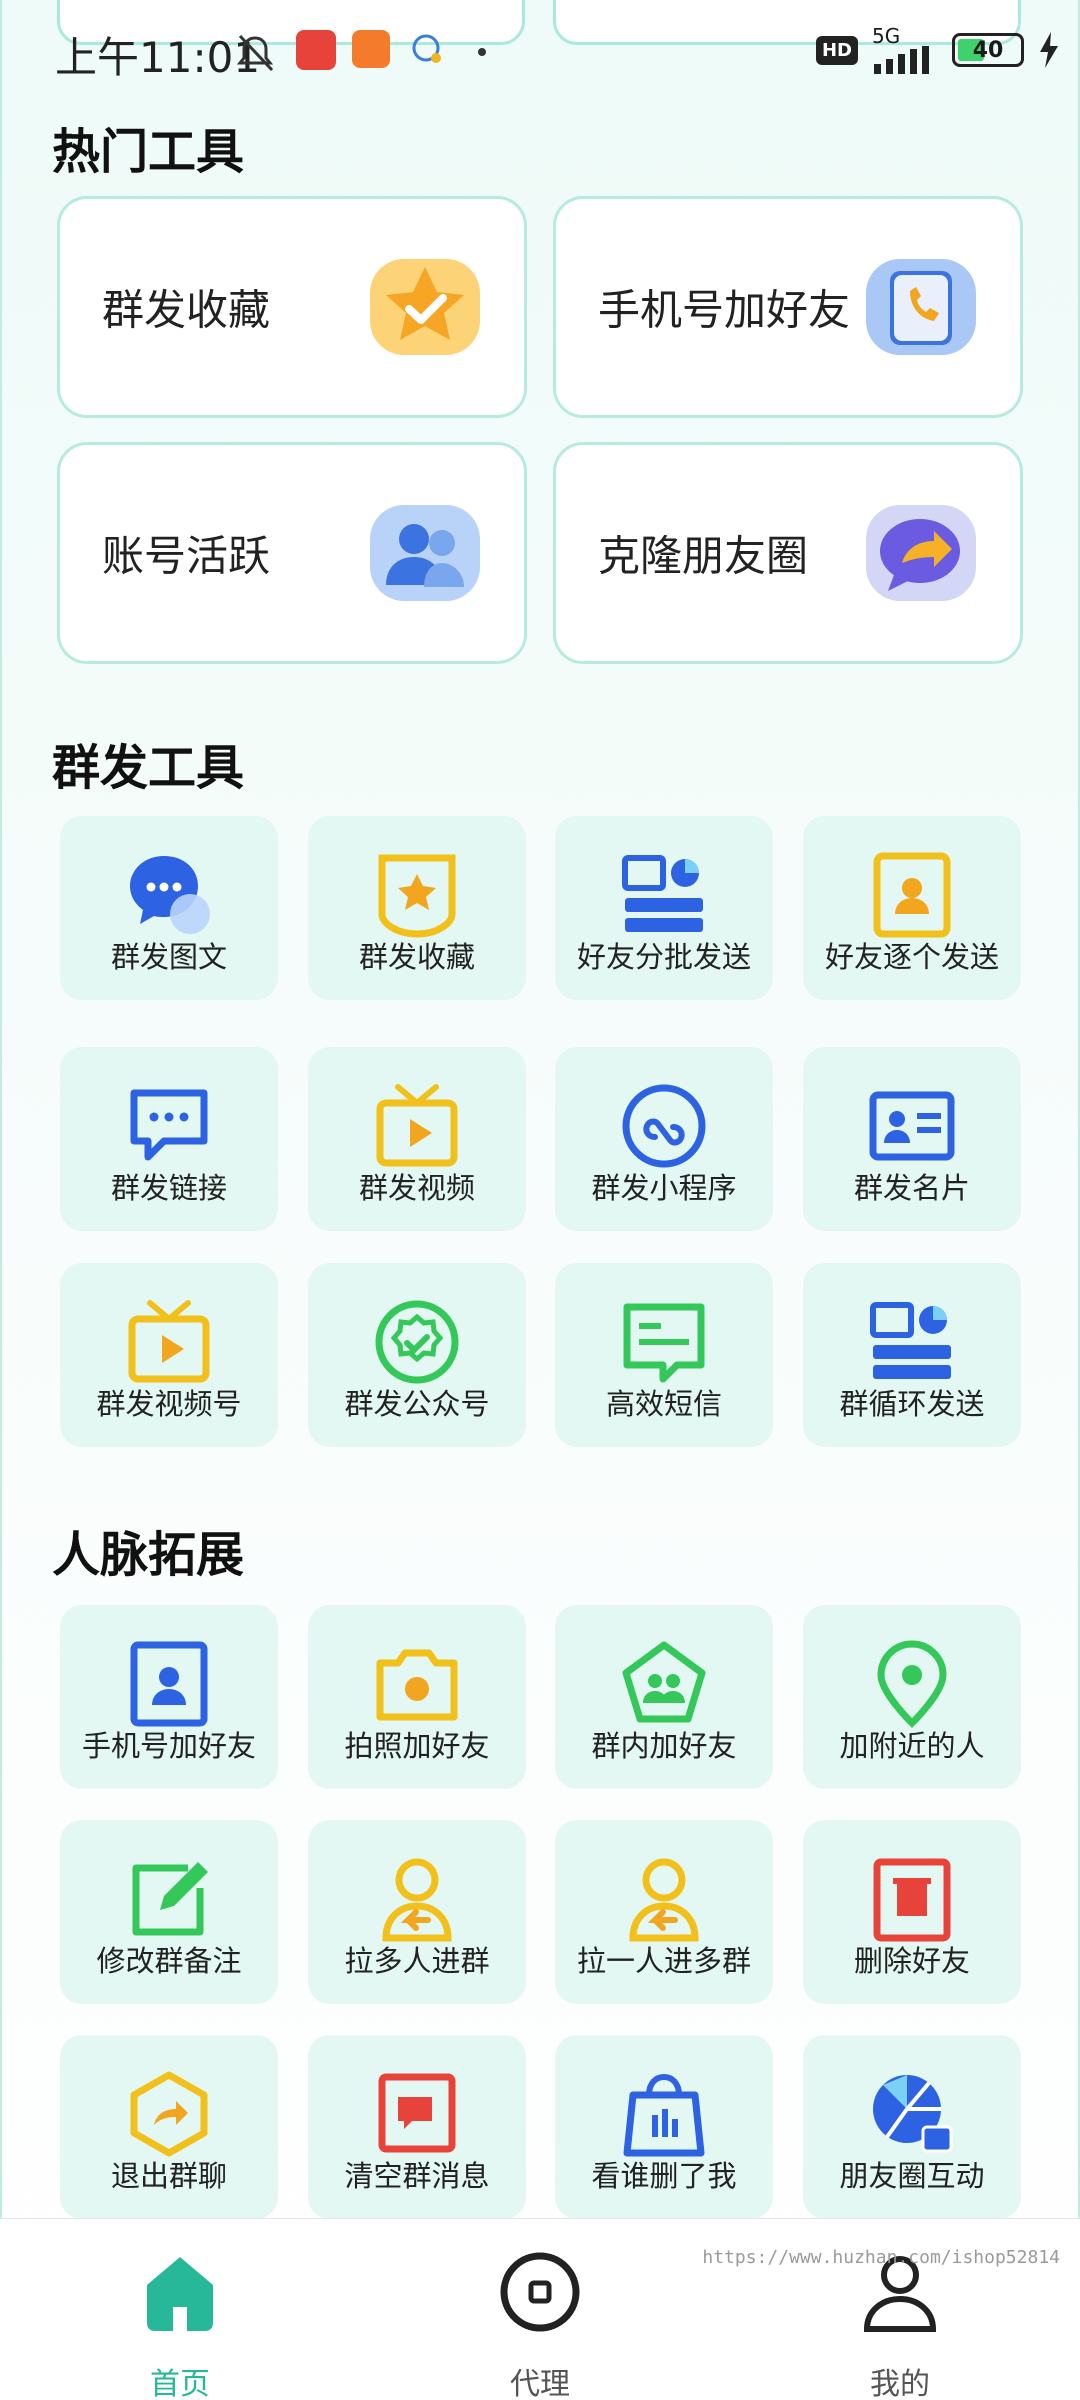  I want to click on tool-label: 群发公众号, so click(417, 1404).